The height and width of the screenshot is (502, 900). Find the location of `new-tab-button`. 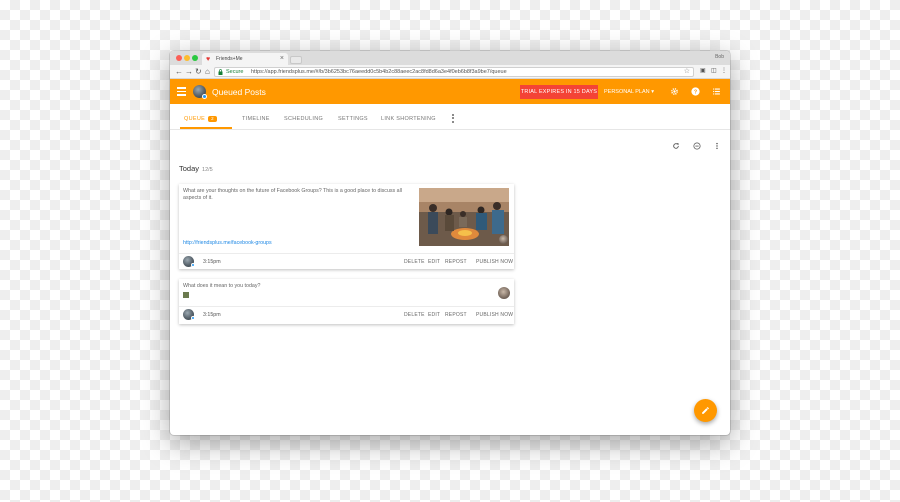

new-tab-button is located at coordinates (296, 60).